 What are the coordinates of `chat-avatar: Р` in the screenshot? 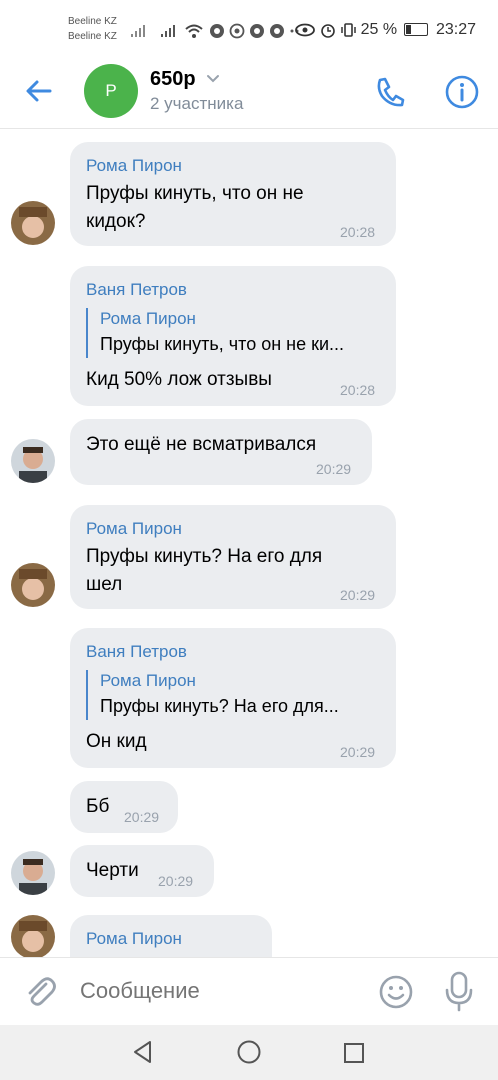 It's located at (111, 91).